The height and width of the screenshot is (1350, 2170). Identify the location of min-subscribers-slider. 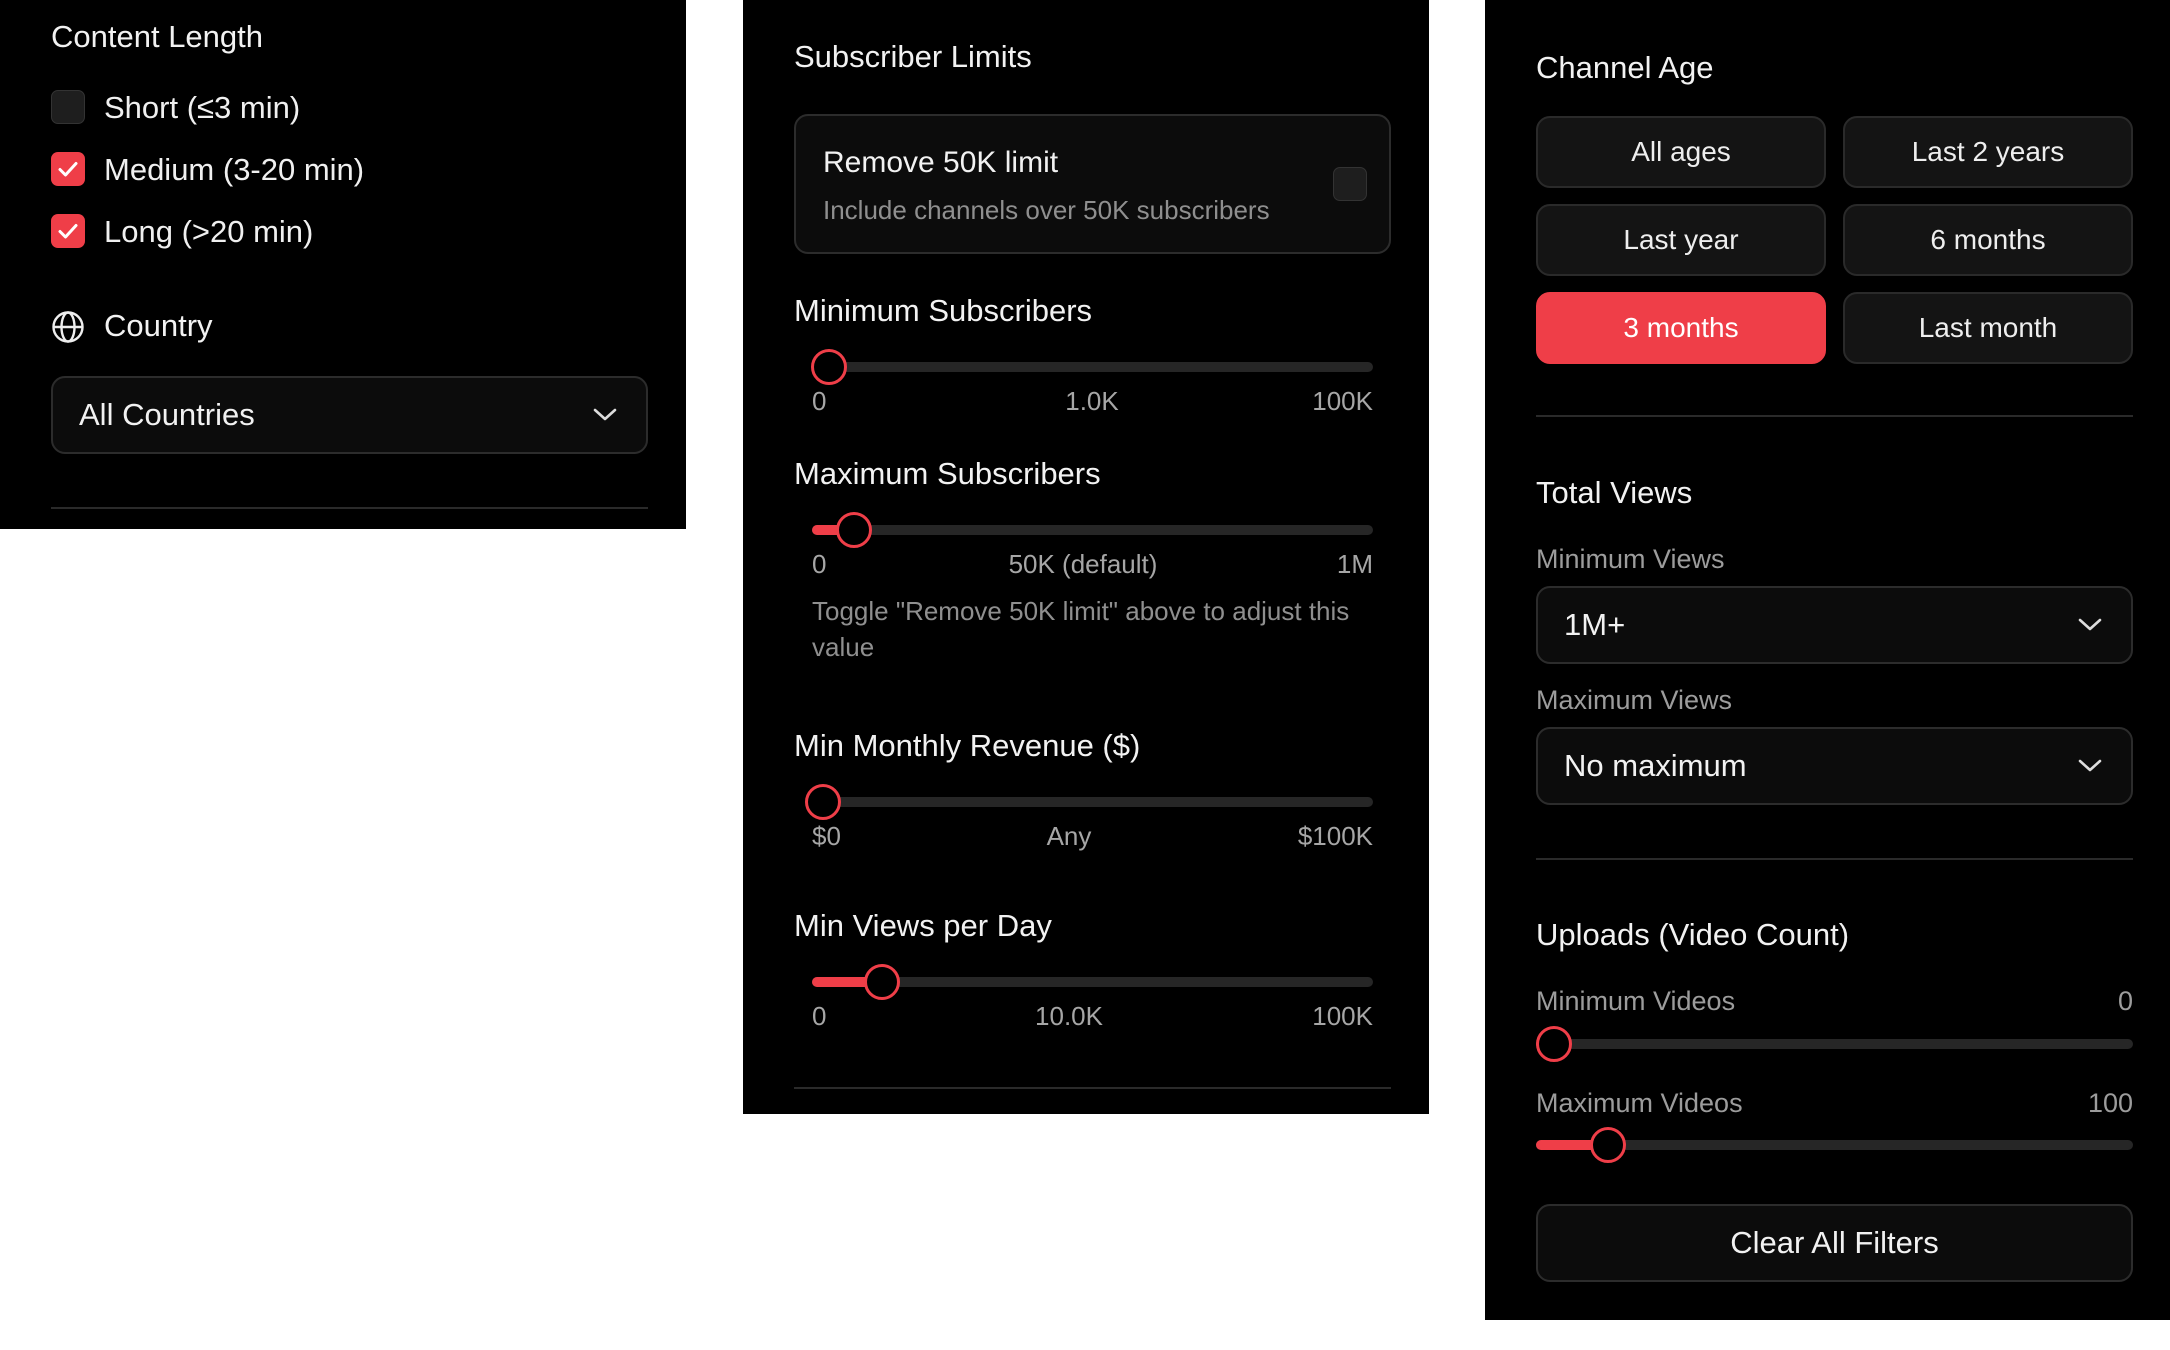
(1091, 367).